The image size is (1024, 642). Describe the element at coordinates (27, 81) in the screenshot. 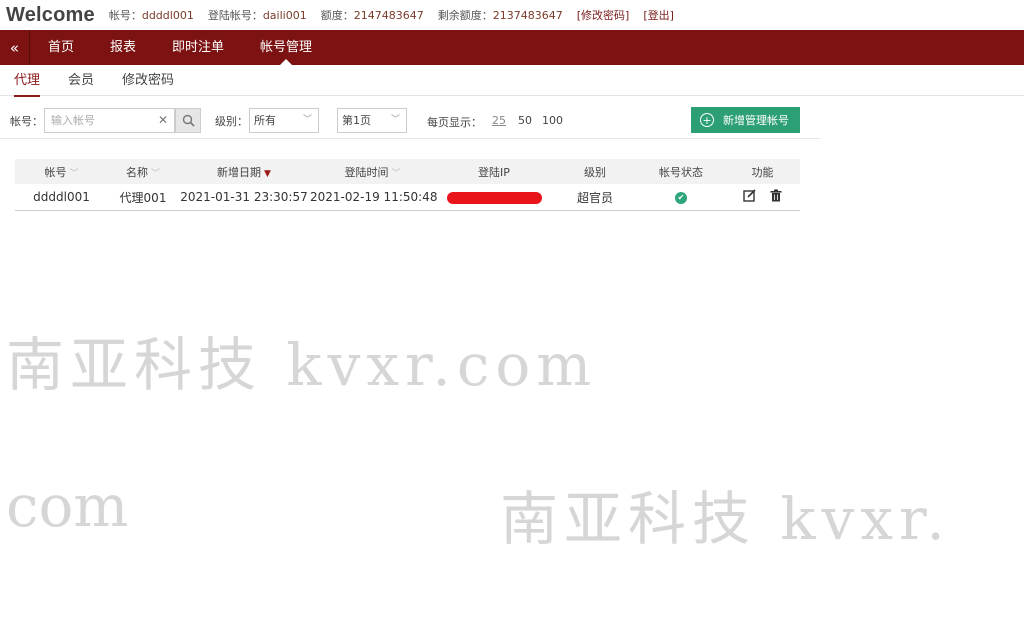

I see `tab-agent: 代理` at that location.